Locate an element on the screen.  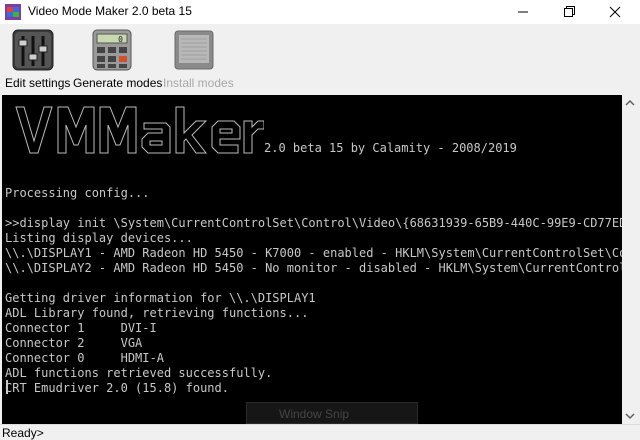
generate-modes-button: 0 Generate modes is located at coordinates (116, 59).